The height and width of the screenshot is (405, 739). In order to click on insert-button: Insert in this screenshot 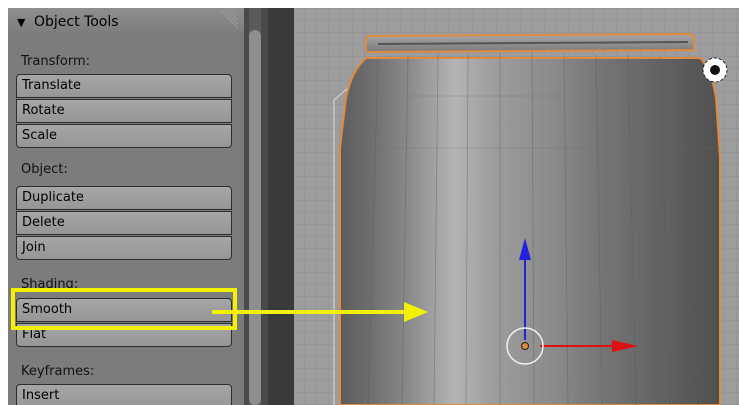, I will do `click(124, 394)`.